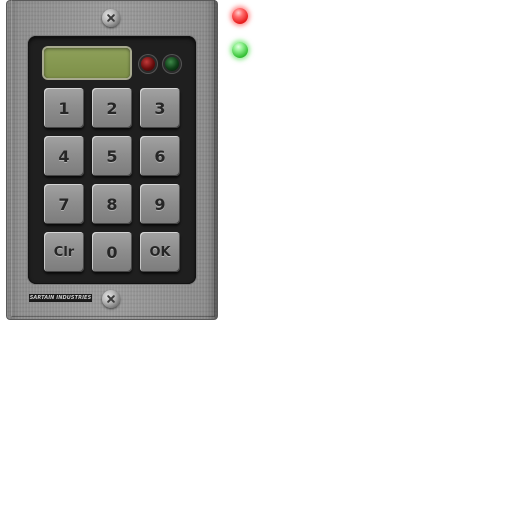  Describe the element at coordinates (60, 298) in the screenshot. I see `brand-label: SARTAIN INDUSTRIES` at that location.